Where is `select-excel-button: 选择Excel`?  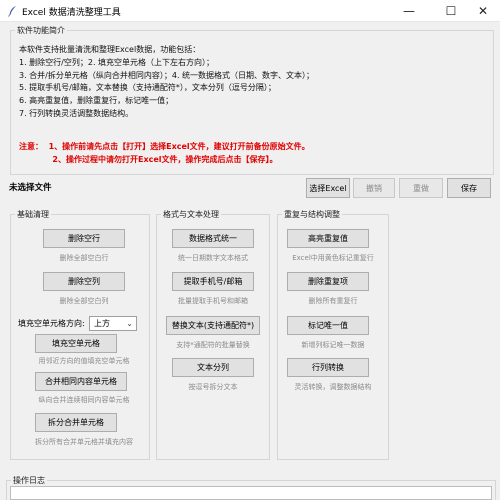
select-excel-button: 选择Excel is located at coordinates (328, 188).